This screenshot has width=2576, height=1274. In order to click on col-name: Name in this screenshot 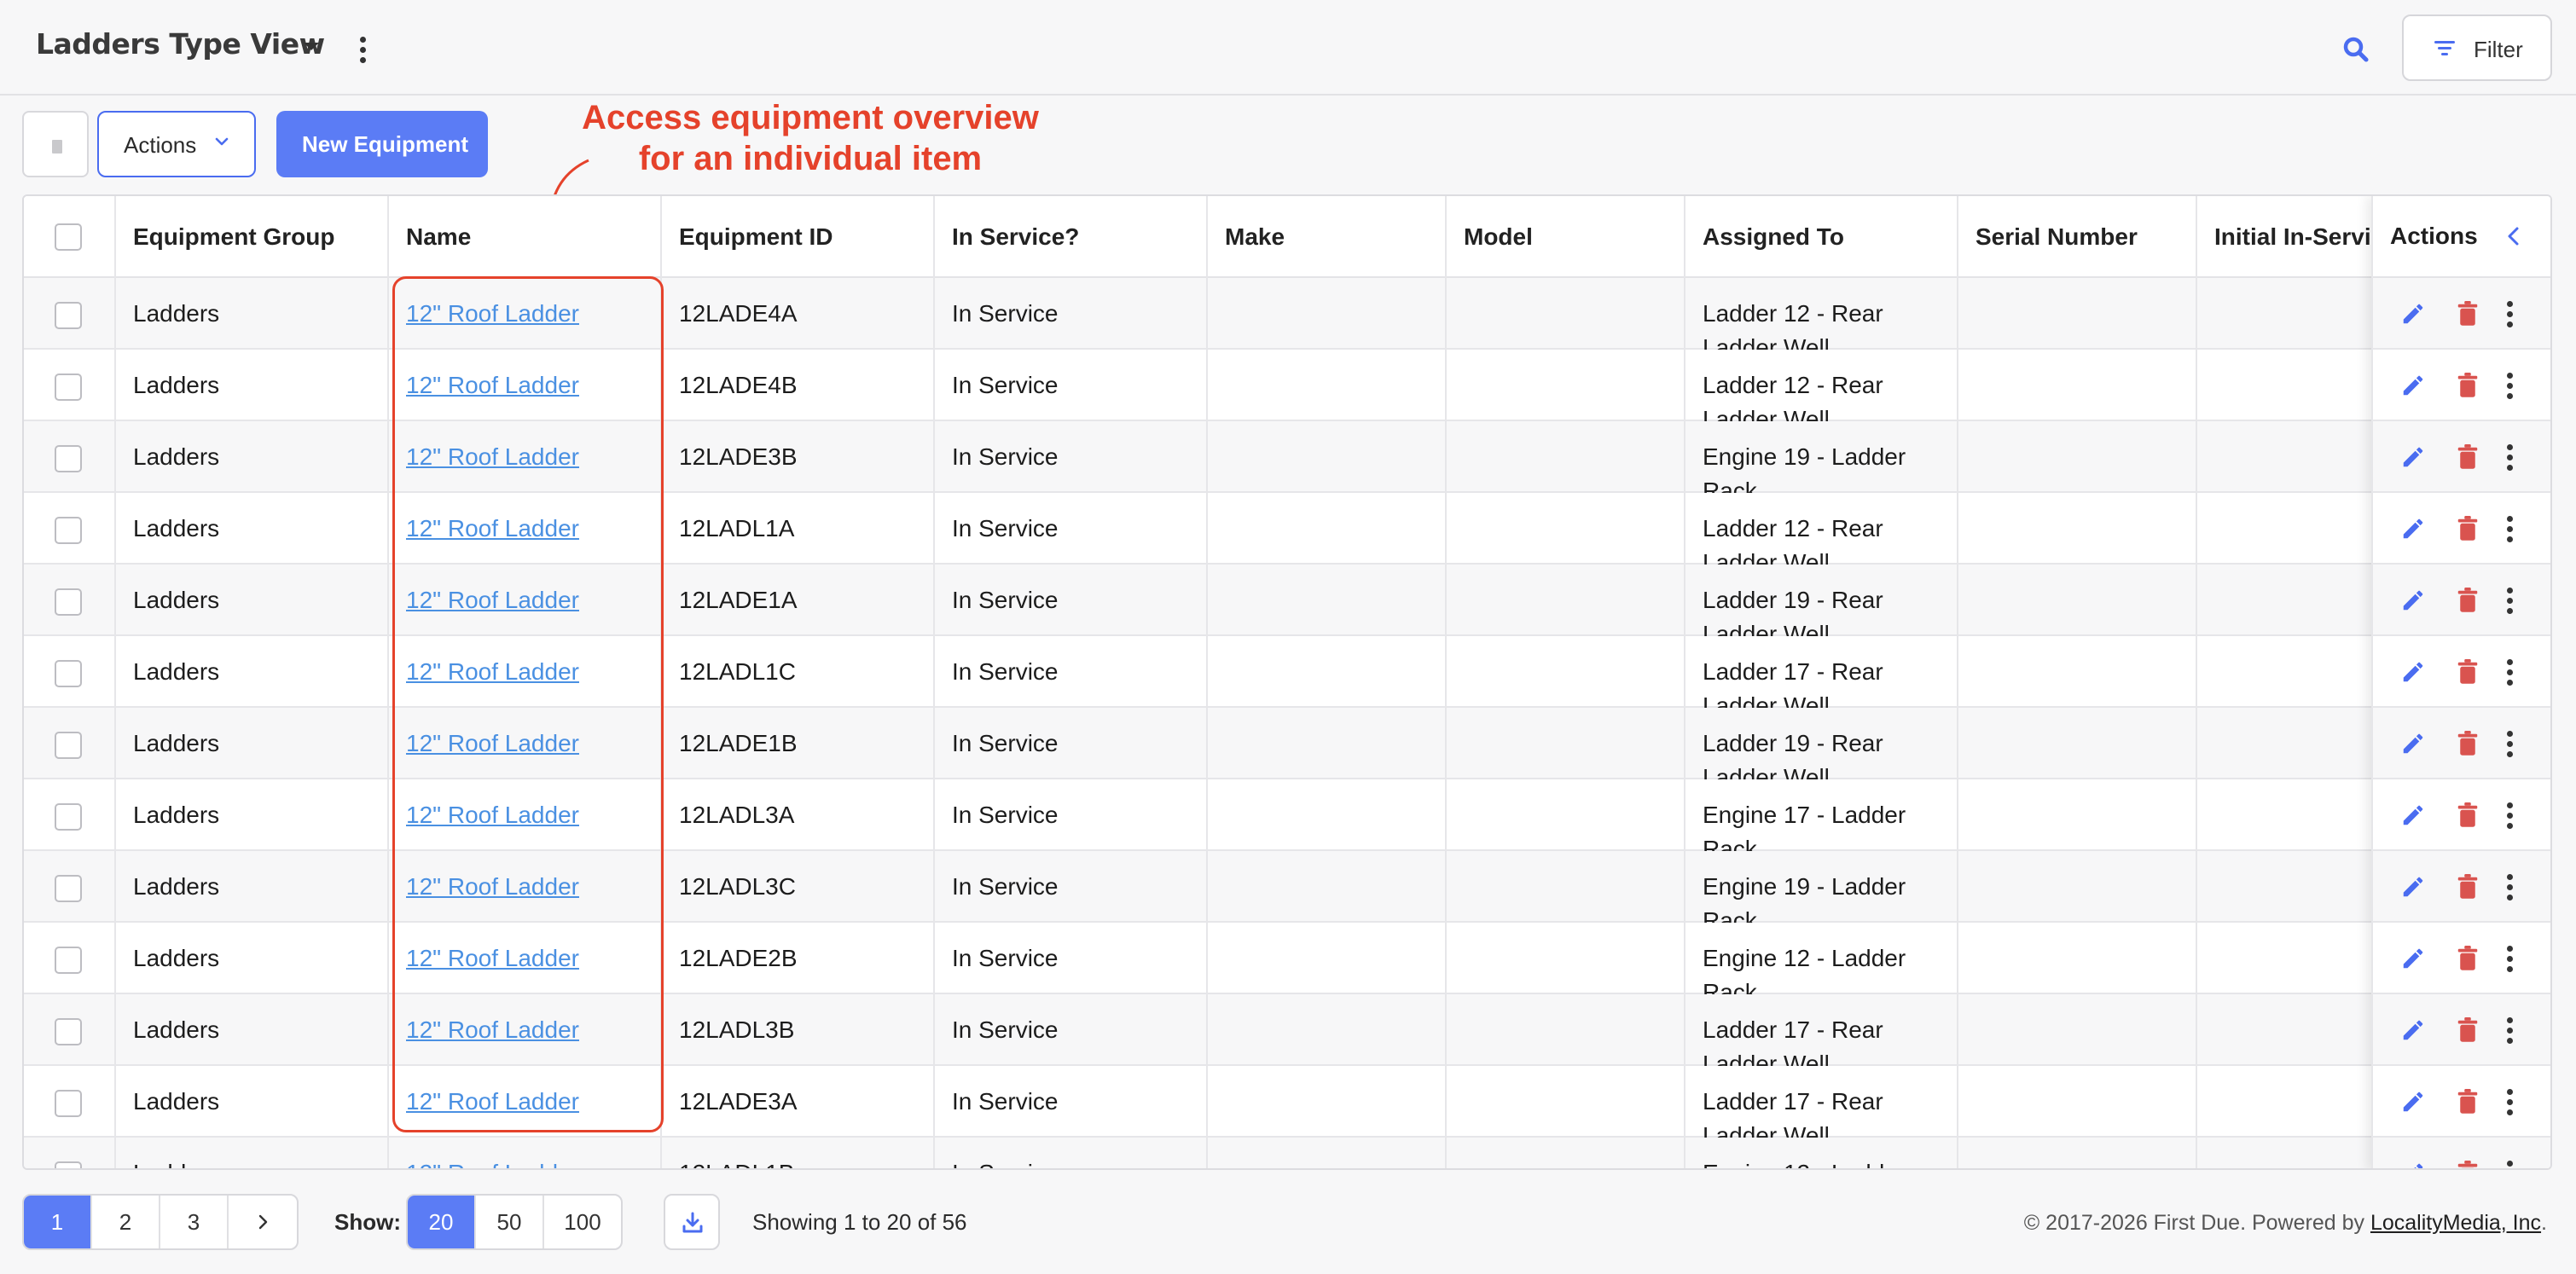, I will do `click(525, 237)`.